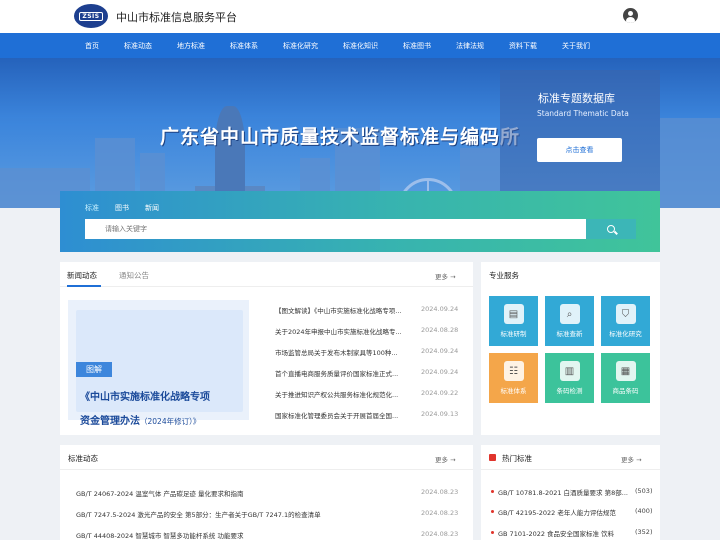 The width and height of the screenshot is (720, 540). I want to click on hot-standard-count: (352), so click(644, 532).